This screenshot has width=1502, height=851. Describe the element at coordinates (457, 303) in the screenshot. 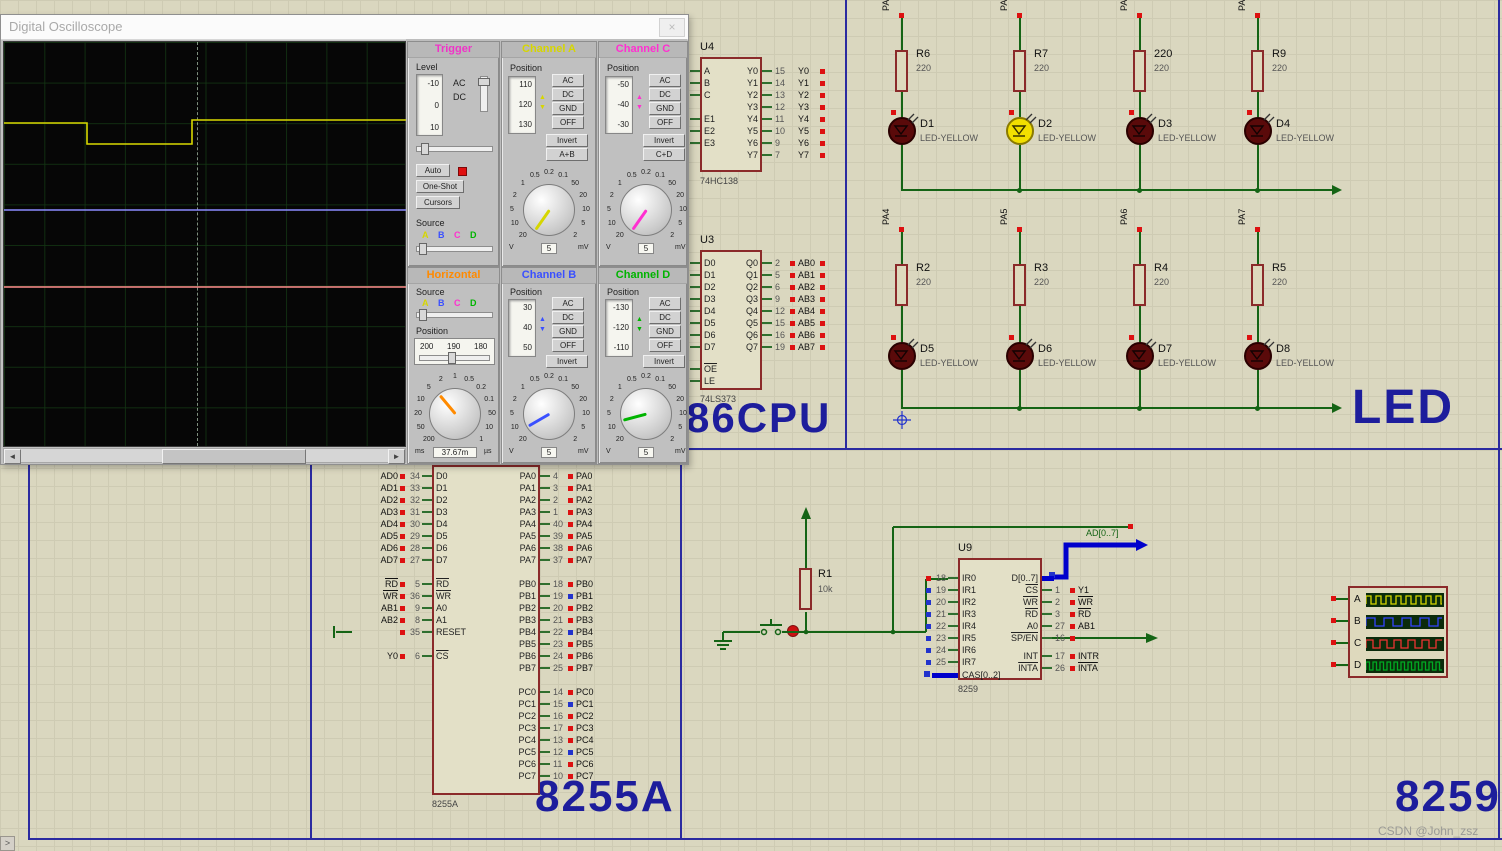

I see `hsource-channel-c: C` at that location.